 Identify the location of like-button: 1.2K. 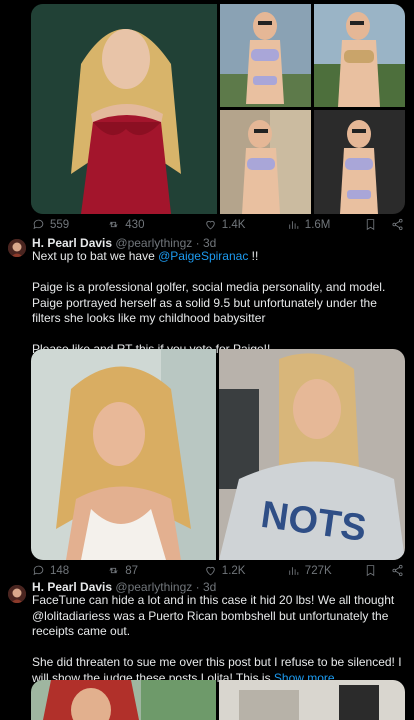
(245, 570).